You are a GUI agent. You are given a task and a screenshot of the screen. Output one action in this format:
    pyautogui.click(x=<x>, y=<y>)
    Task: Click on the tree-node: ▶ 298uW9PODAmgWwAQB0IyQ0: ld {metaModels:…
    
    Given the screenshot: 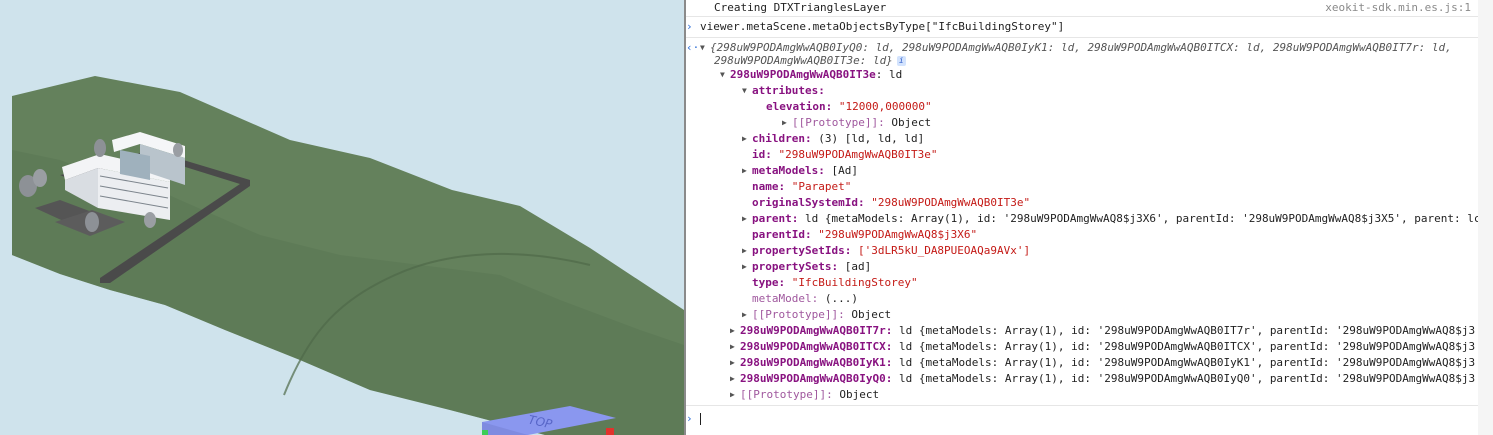 What is the action you would take?
    pyautogui.click(x=1111, y=379)
    